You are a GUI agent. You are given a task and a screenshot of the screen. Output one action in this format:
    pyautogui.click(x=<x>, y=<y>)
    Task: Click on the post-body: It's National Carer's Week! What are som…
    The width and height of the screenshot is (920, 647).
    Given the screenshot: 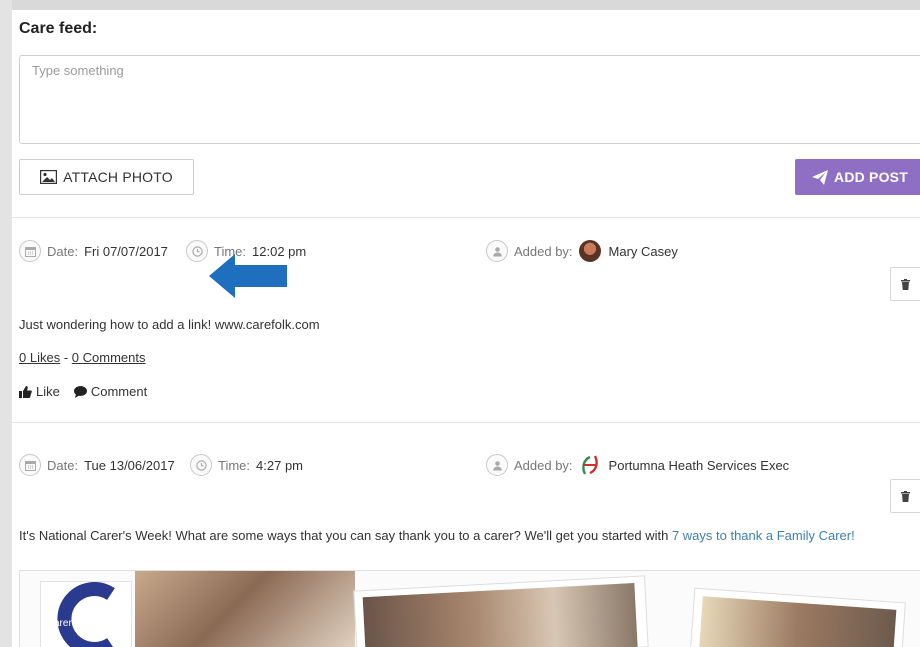 What is the action you would take?
    pyautogui.click(x=345, y=535)
    